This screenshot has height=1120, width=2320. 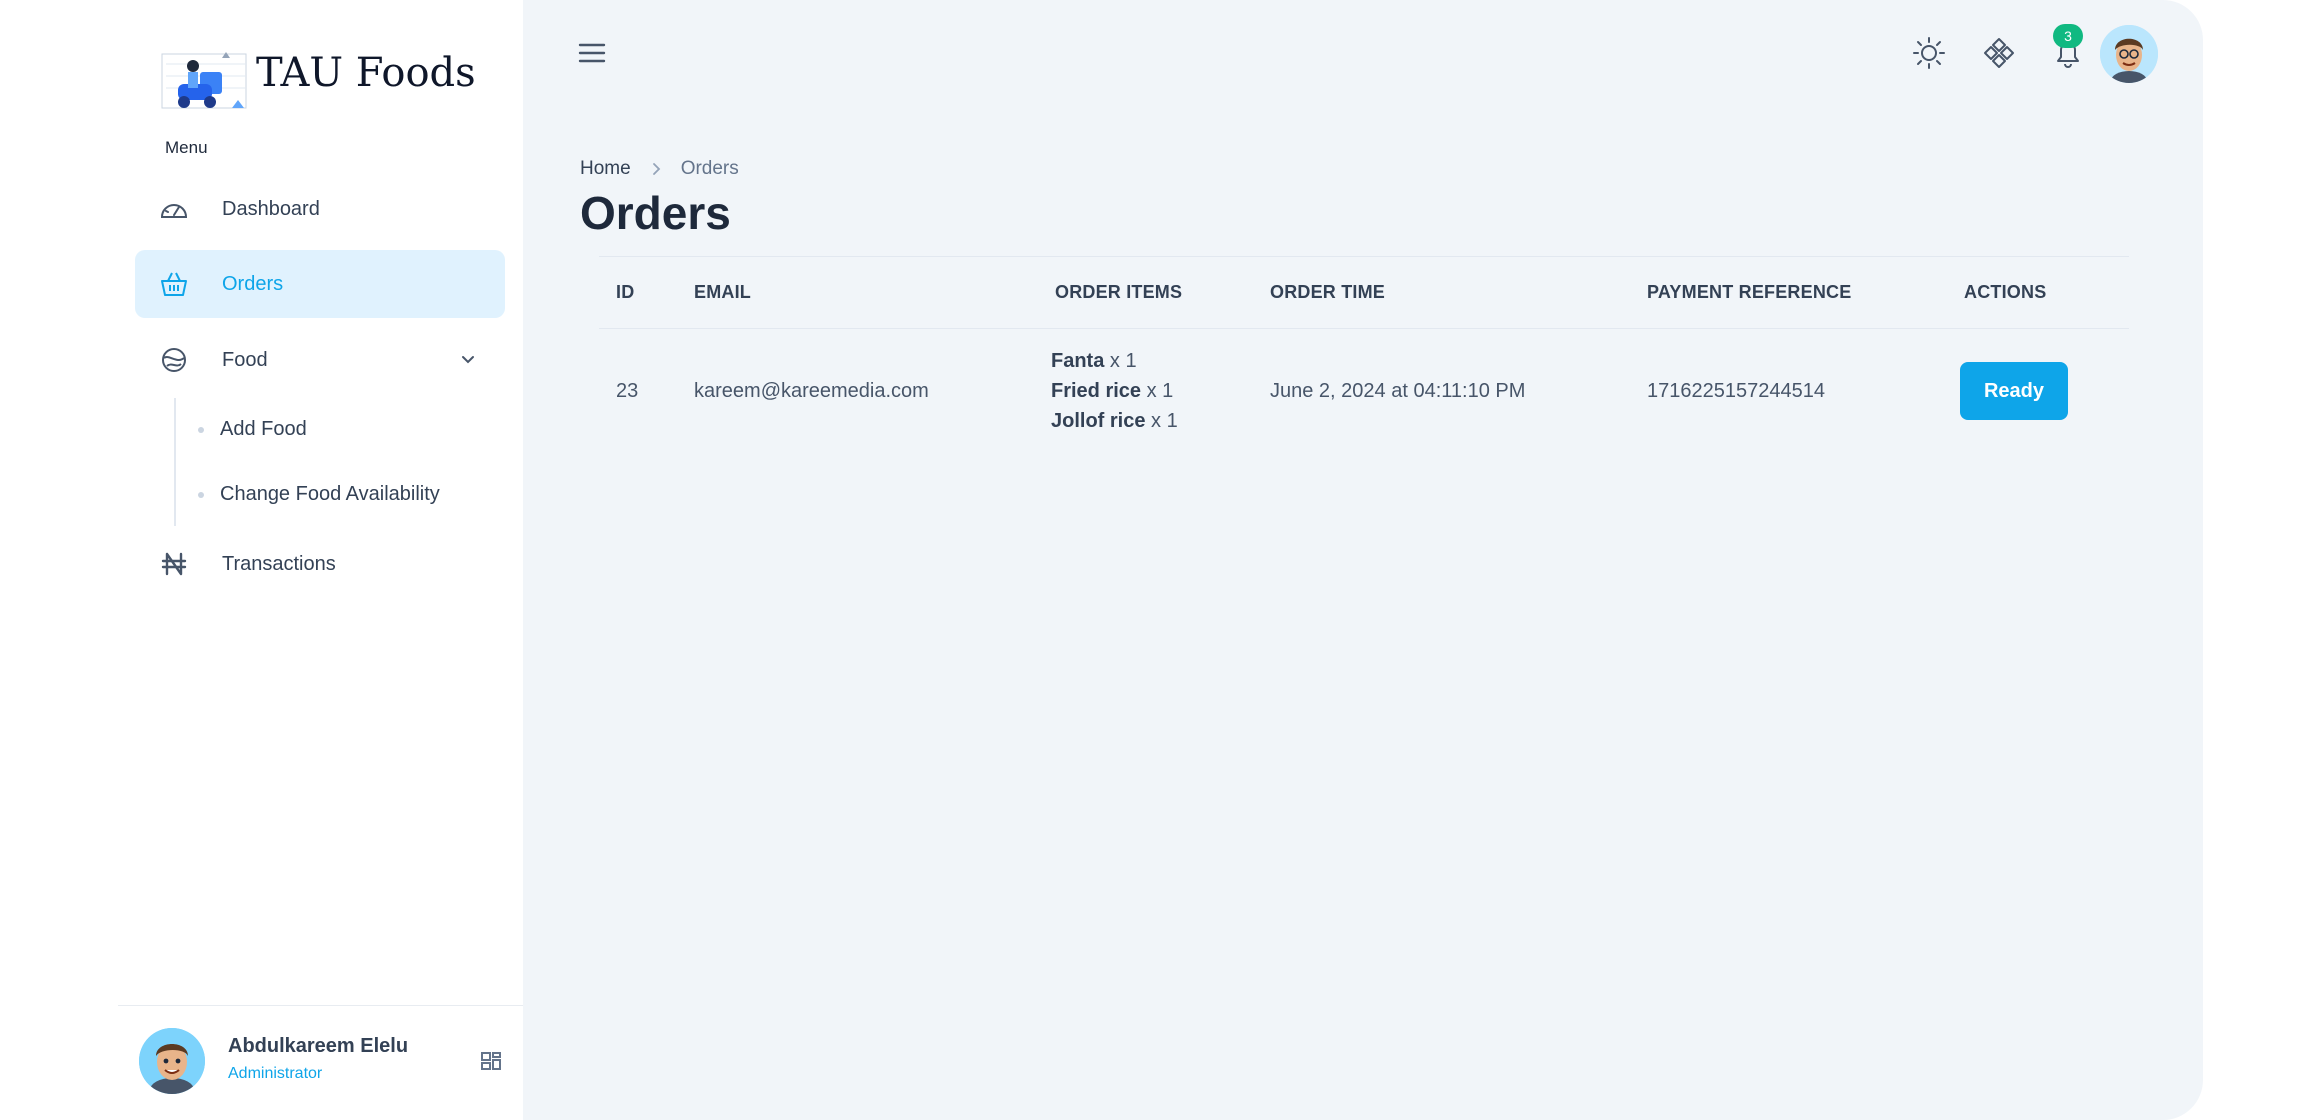 What do you see at coordinates (204, 80) in the screenshot?
I see `delivery-illustration-icon` at bounding box center [204, 80].